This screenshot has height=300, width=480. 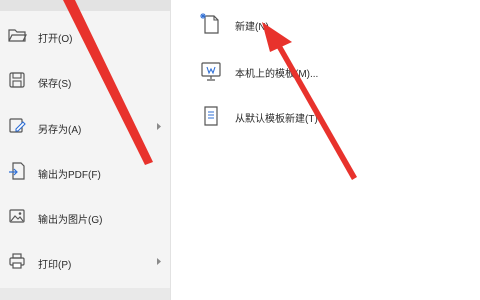 I want to click on menu-item-label: 打印(P), so click(x=55, y=265).